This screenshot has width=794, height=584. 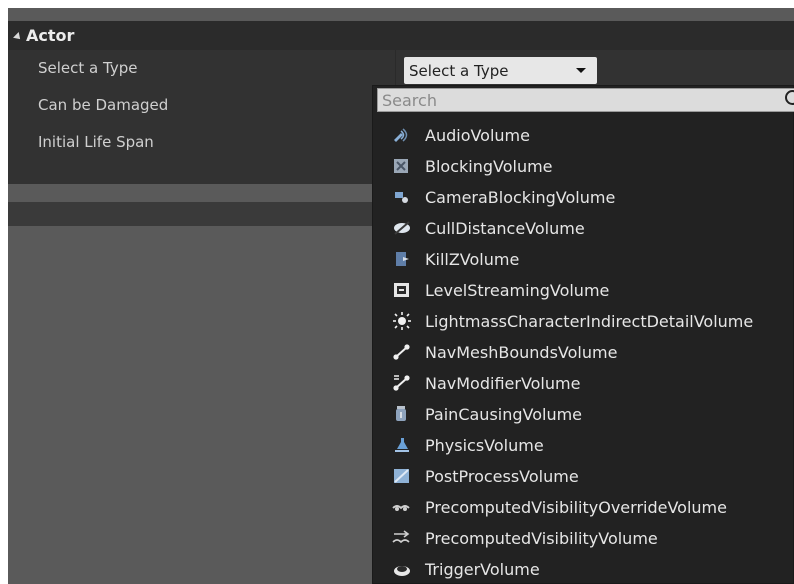 What do you see at coordinates (402, 507) in the screenshot?
I see `precomputed-visibility-override-volume-icon` at bounding box center [402, 507].